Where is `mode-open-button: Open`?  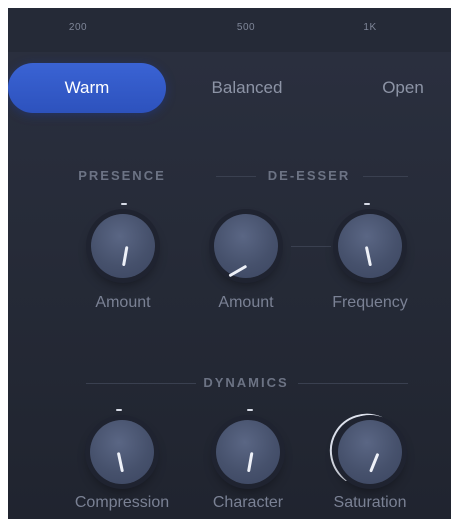
mode-open-button: Open is located at coordinates (402, 88).